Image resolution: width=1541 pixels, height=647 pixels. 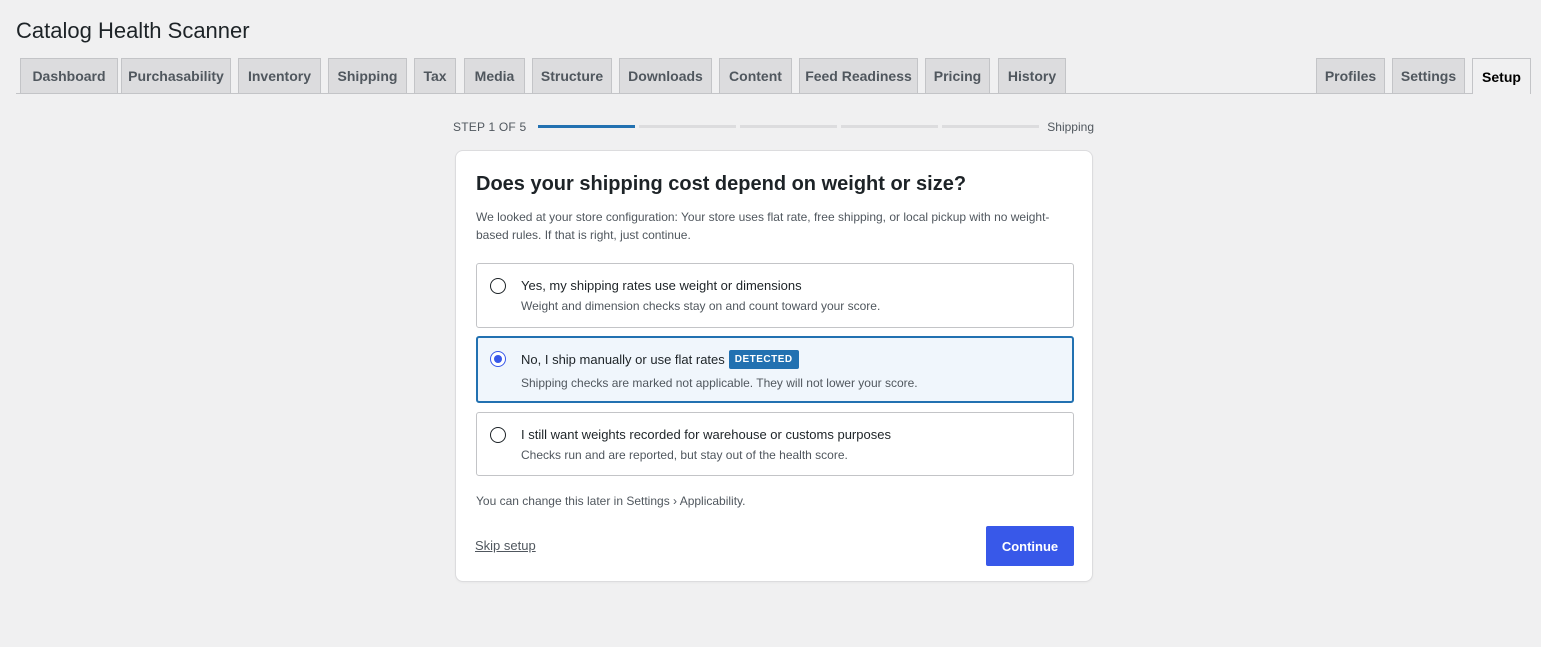 I want to click on detected-badge: DETECTED, so click(x=763, y=359).